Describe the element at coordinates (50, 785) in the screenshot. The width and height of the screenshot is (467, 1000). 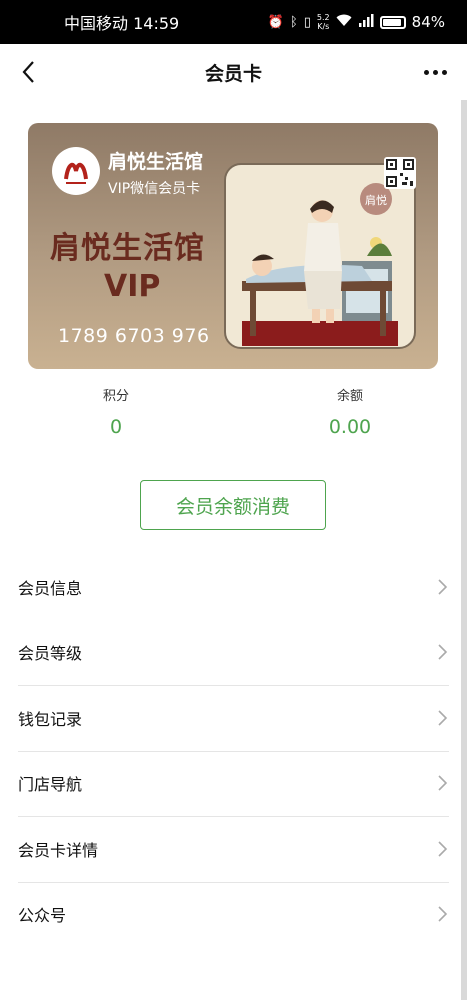
I see `menu-item-label: 门店导航` at that location.